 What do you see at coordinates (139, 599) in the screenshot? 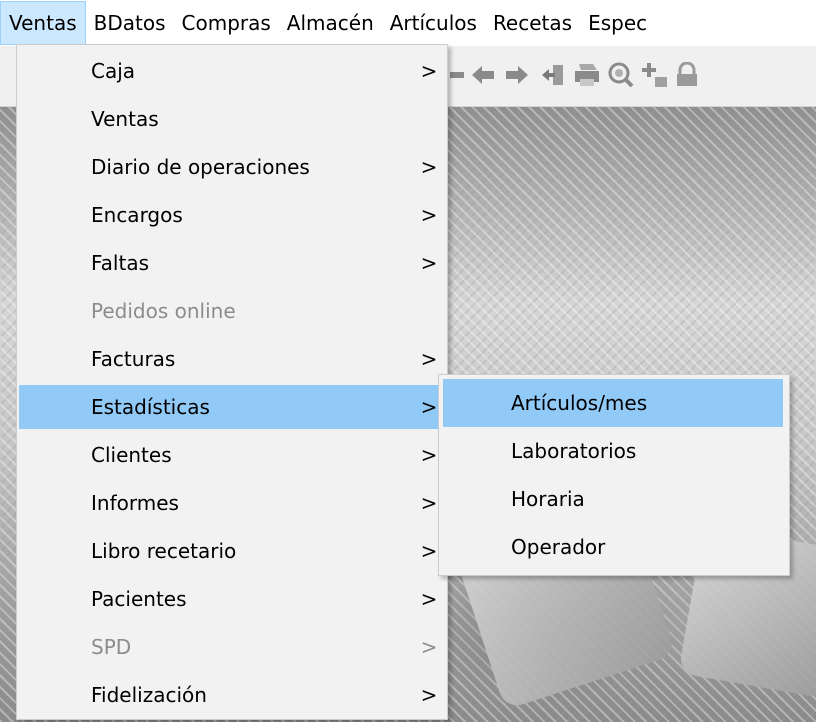
I see `menu-item-label: Pacientes` at bounding box center [139, 599].